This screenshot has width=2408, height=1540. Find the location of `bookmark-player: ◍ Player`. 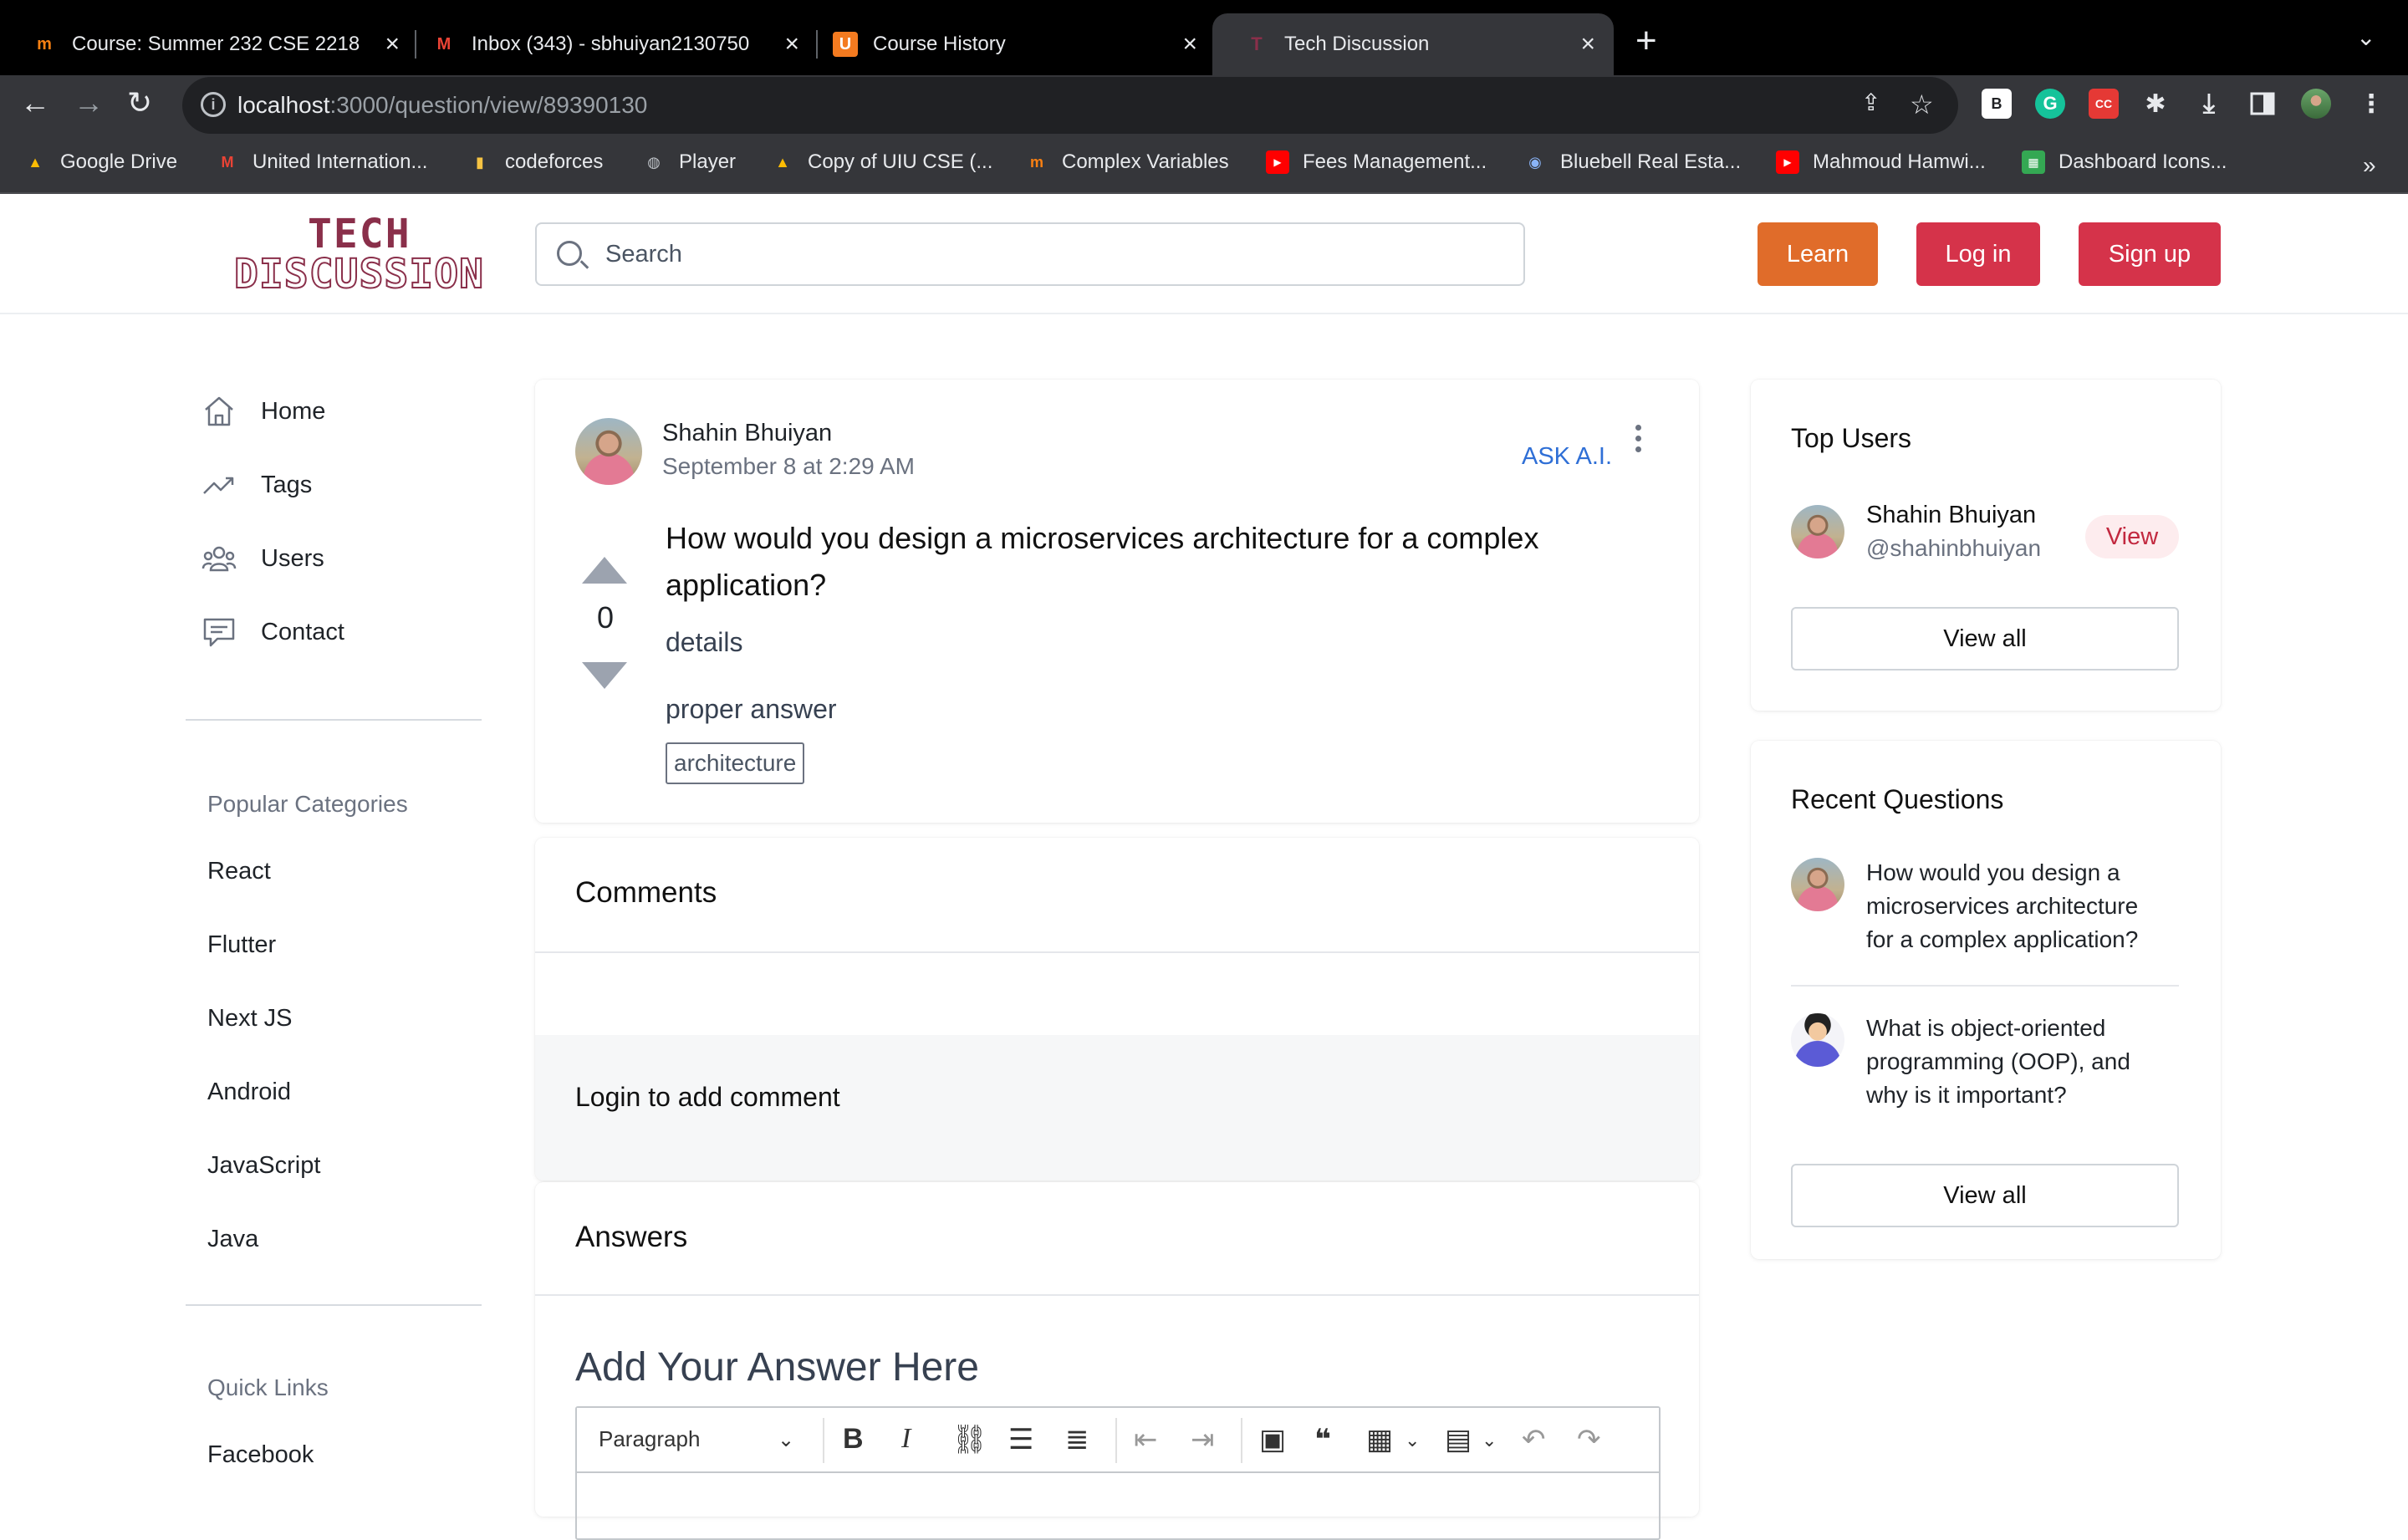

bookmark-player: ◍ Player is located at coordinates (689, 162).